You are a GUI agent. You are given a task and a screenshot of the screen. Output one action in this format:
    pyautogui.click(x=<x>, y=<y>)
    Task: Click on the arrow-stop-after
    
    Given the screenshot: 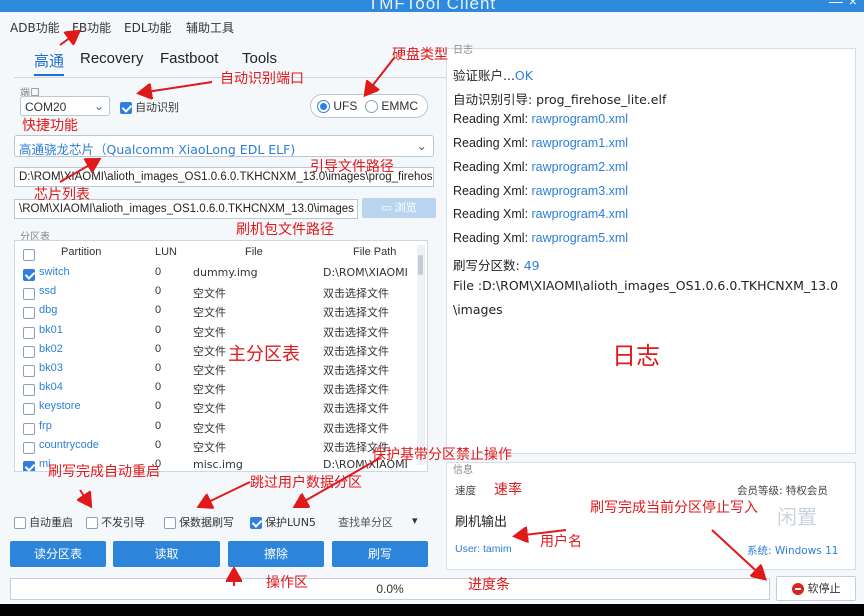 What is the action you would take?
    pyautogui.click(x=737, y=553)
    